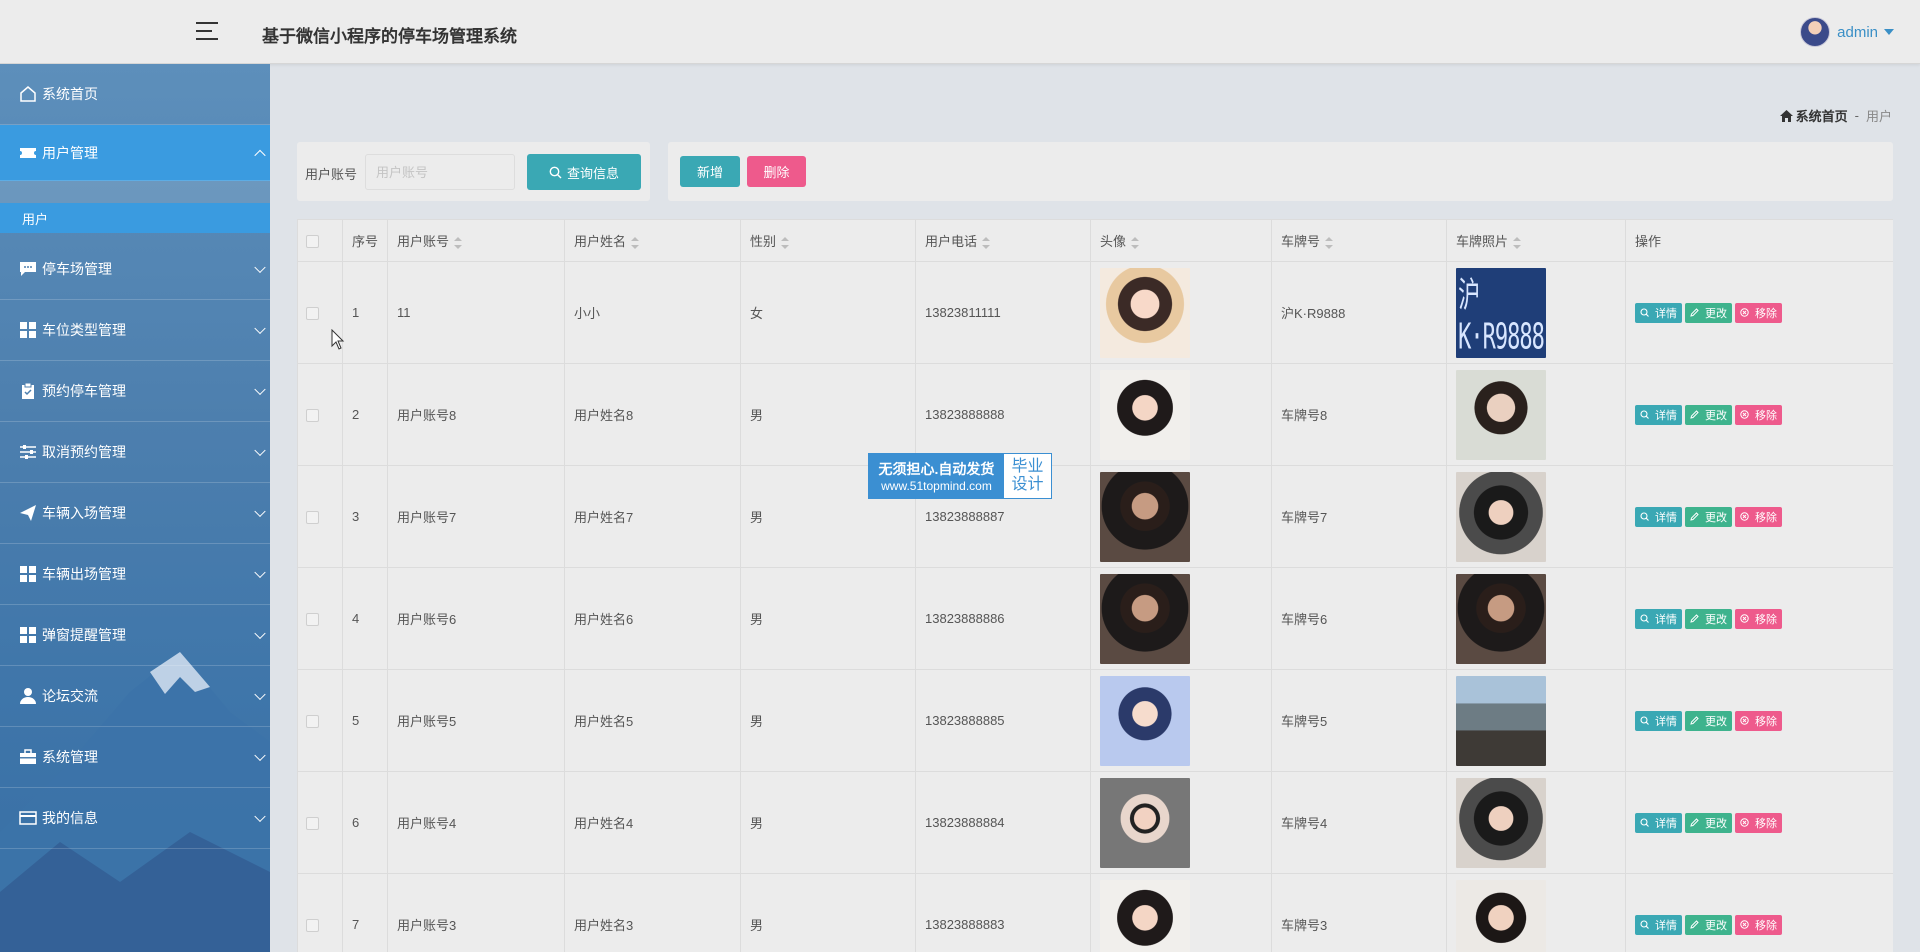  Describe the element at coordinates (1095, 822) in the screenshot. I see `table-row: 6 用户账号4 用户姓名4 男 13823888884 车牌号4 详情 更改 移除` at that location.